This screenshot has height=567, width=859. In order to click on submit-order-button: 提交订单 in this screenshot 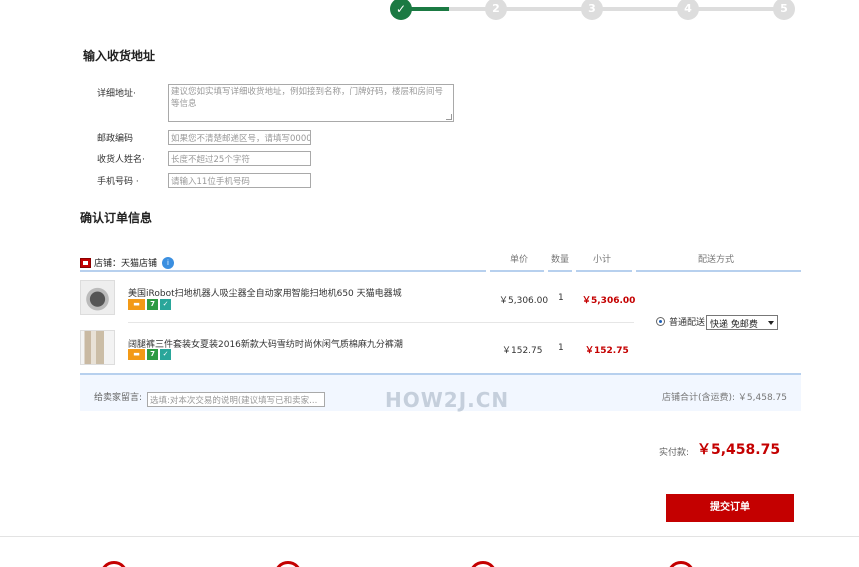, I will do `click(730, 508)`.